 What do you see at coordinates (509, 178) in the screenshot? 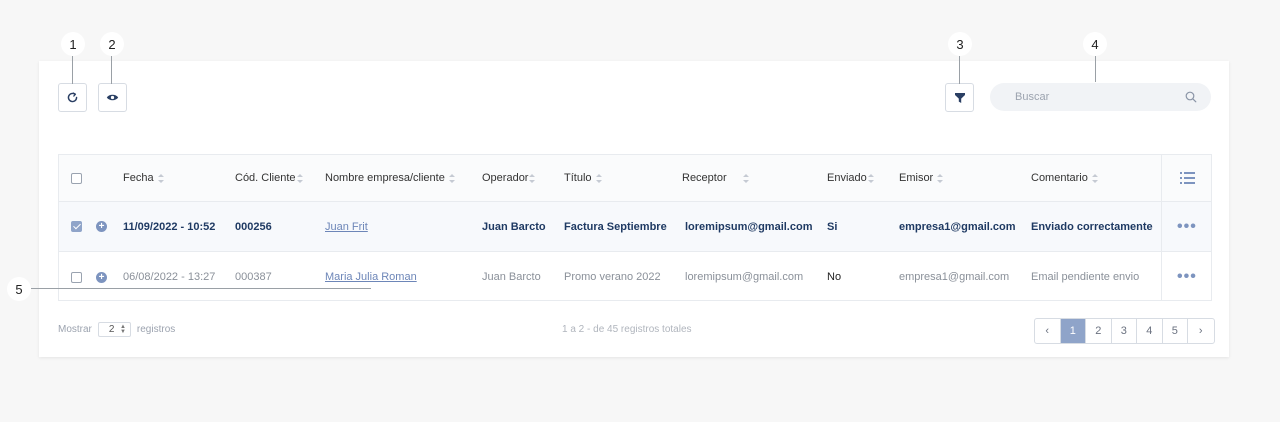
I see `header-operador: Operador` at bounding box center [509, 178].